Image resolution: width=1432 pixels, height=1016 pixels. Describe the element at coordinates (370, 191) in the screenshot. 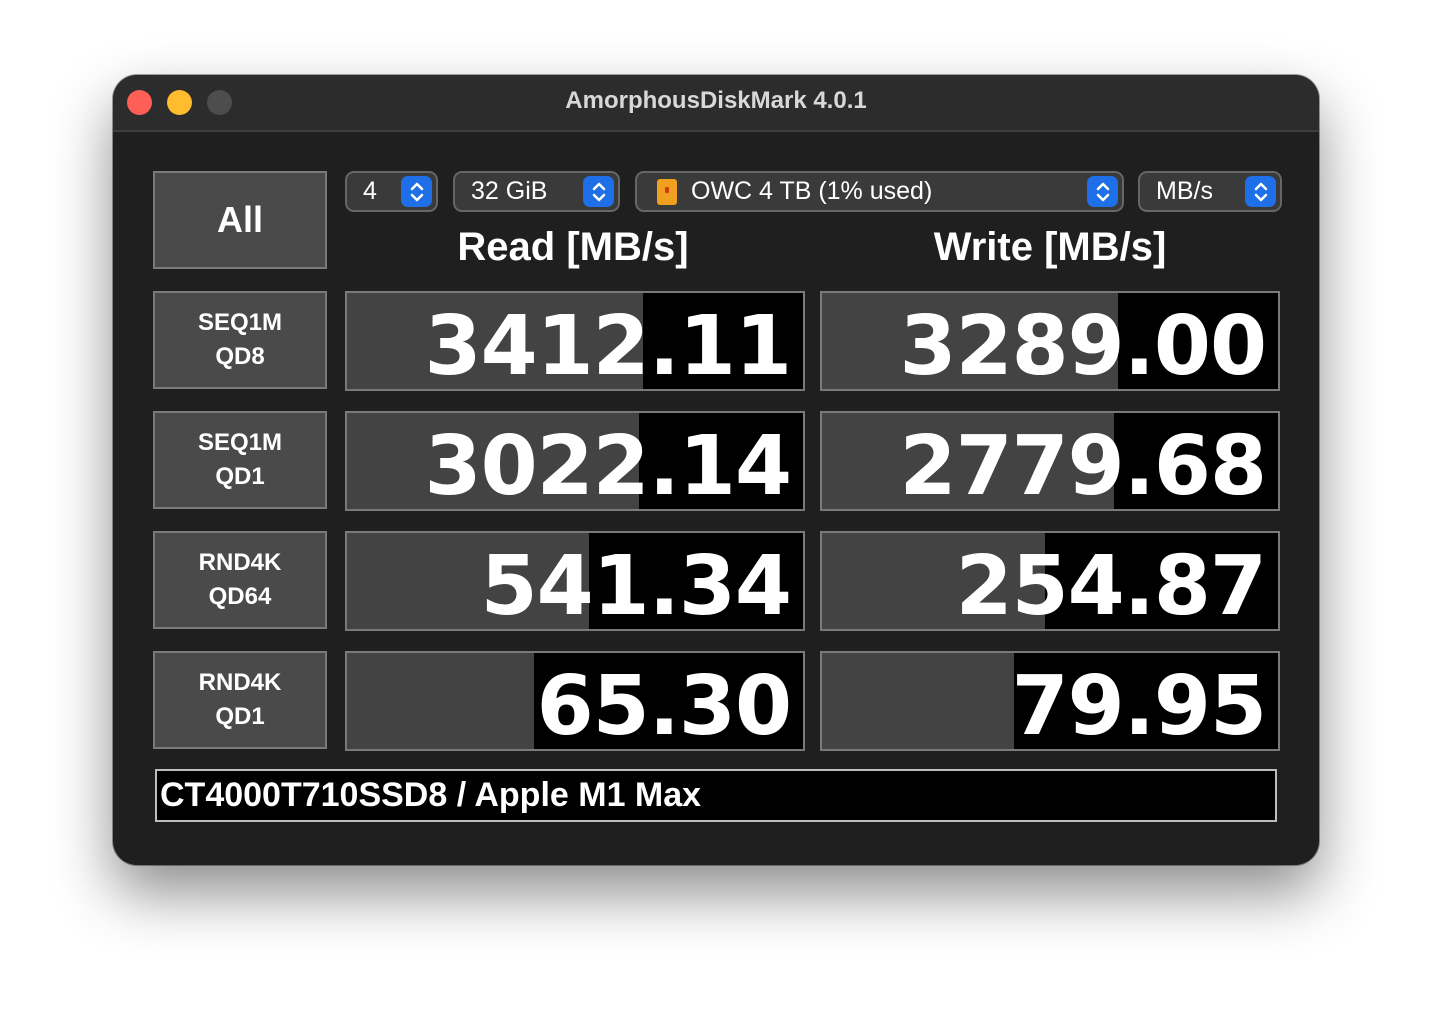

I see `test-count-value: 4` at that location.